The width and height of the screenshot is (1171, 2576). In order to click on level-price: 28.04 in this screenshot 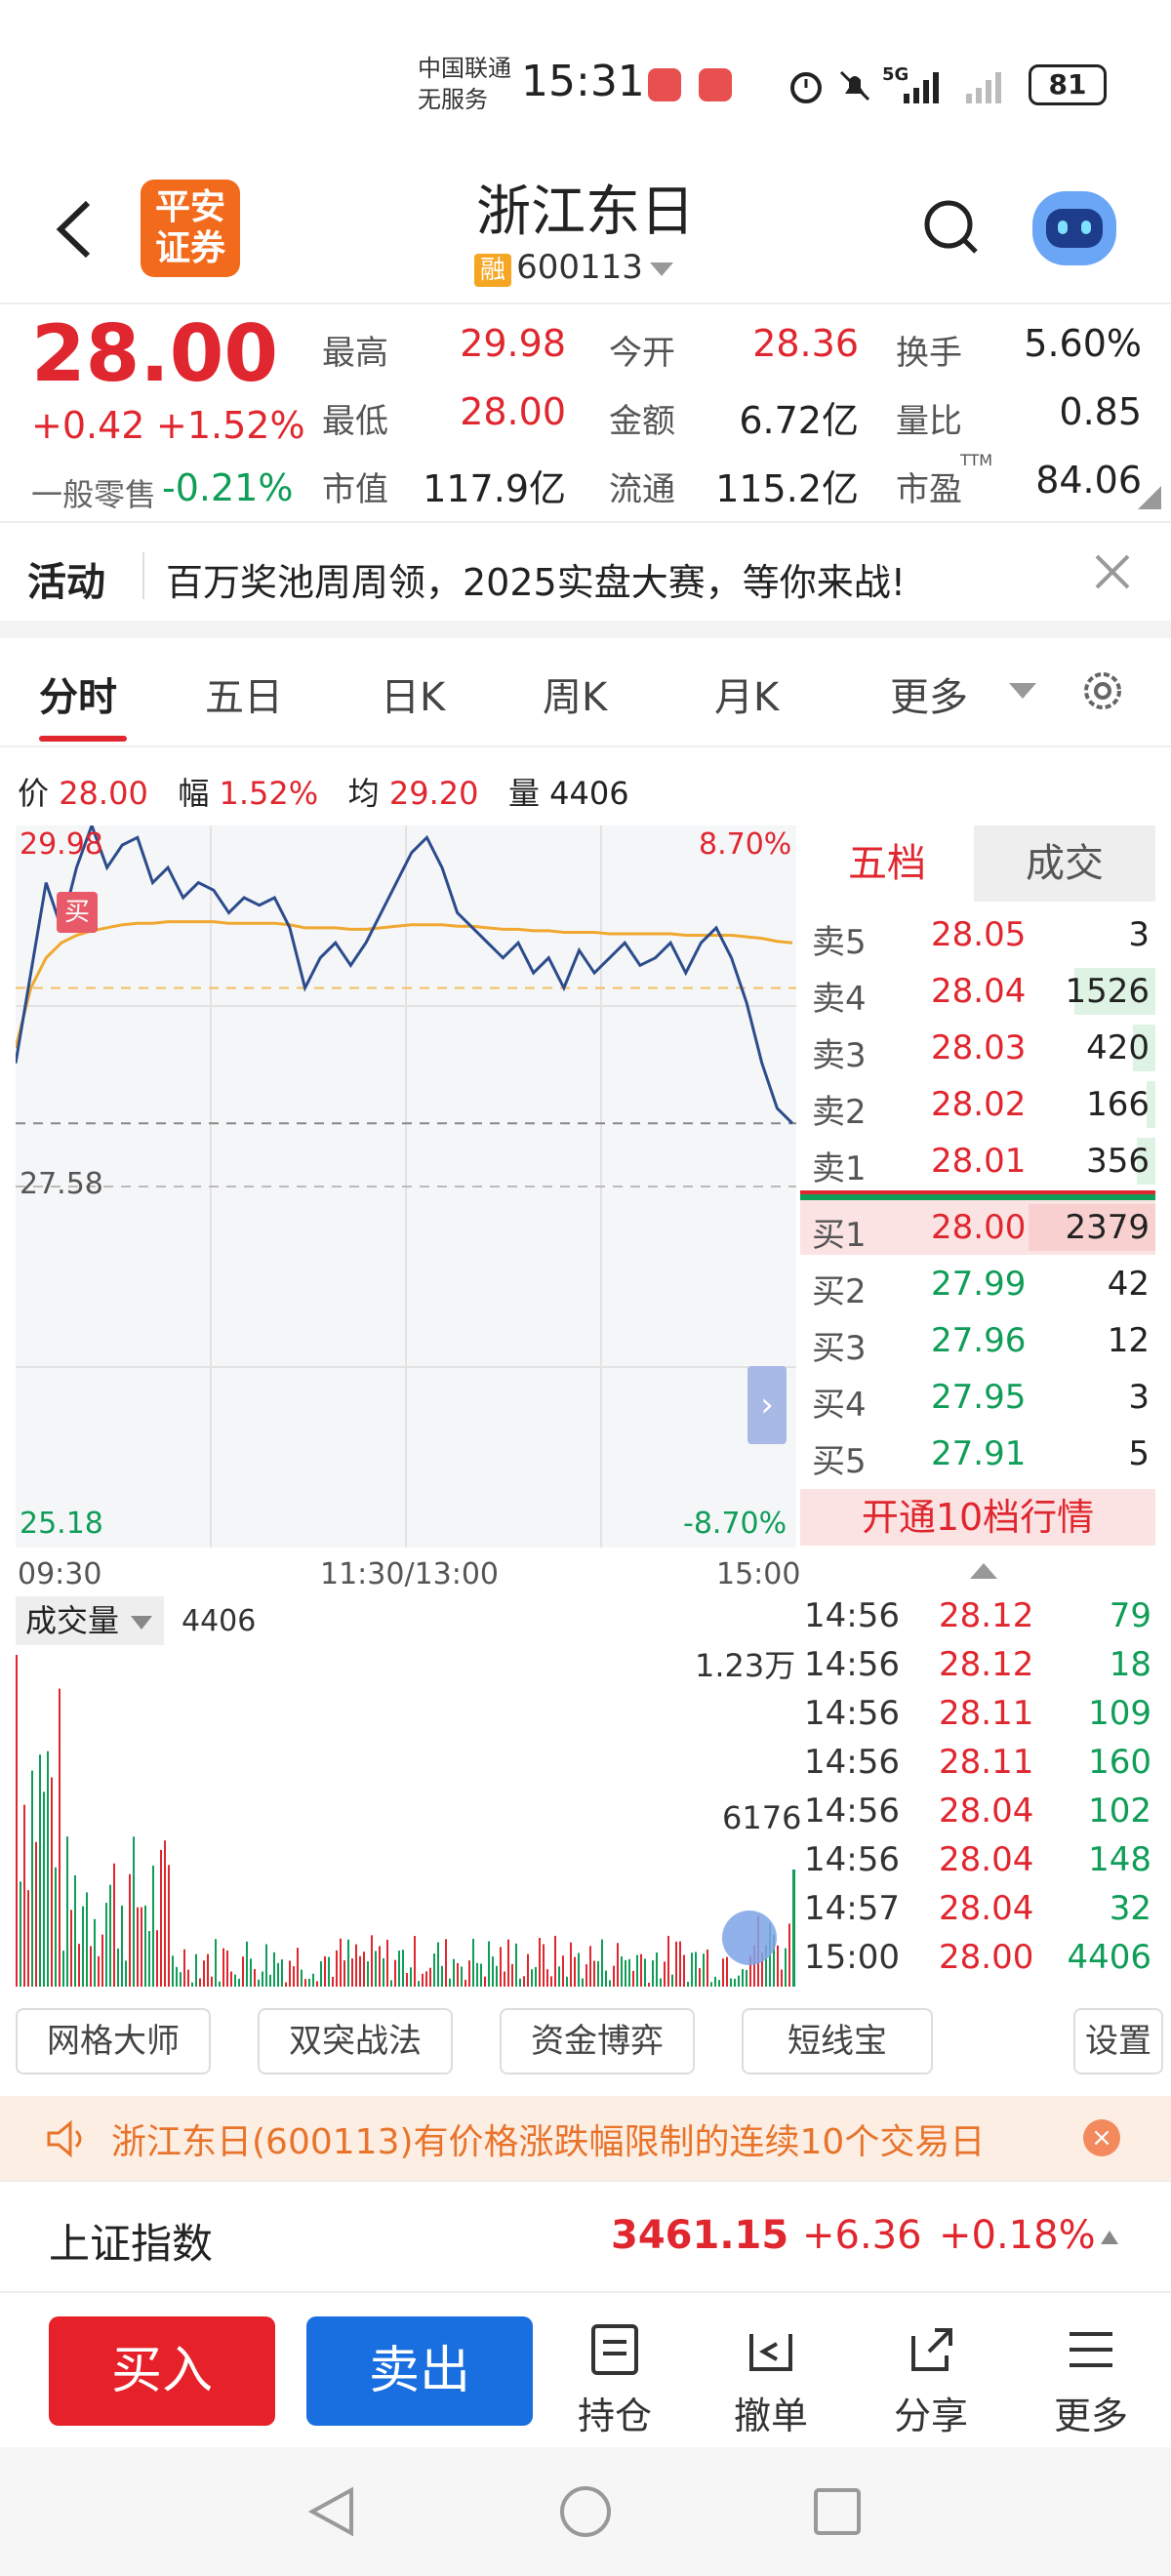, I will do `click(979, 991)`.